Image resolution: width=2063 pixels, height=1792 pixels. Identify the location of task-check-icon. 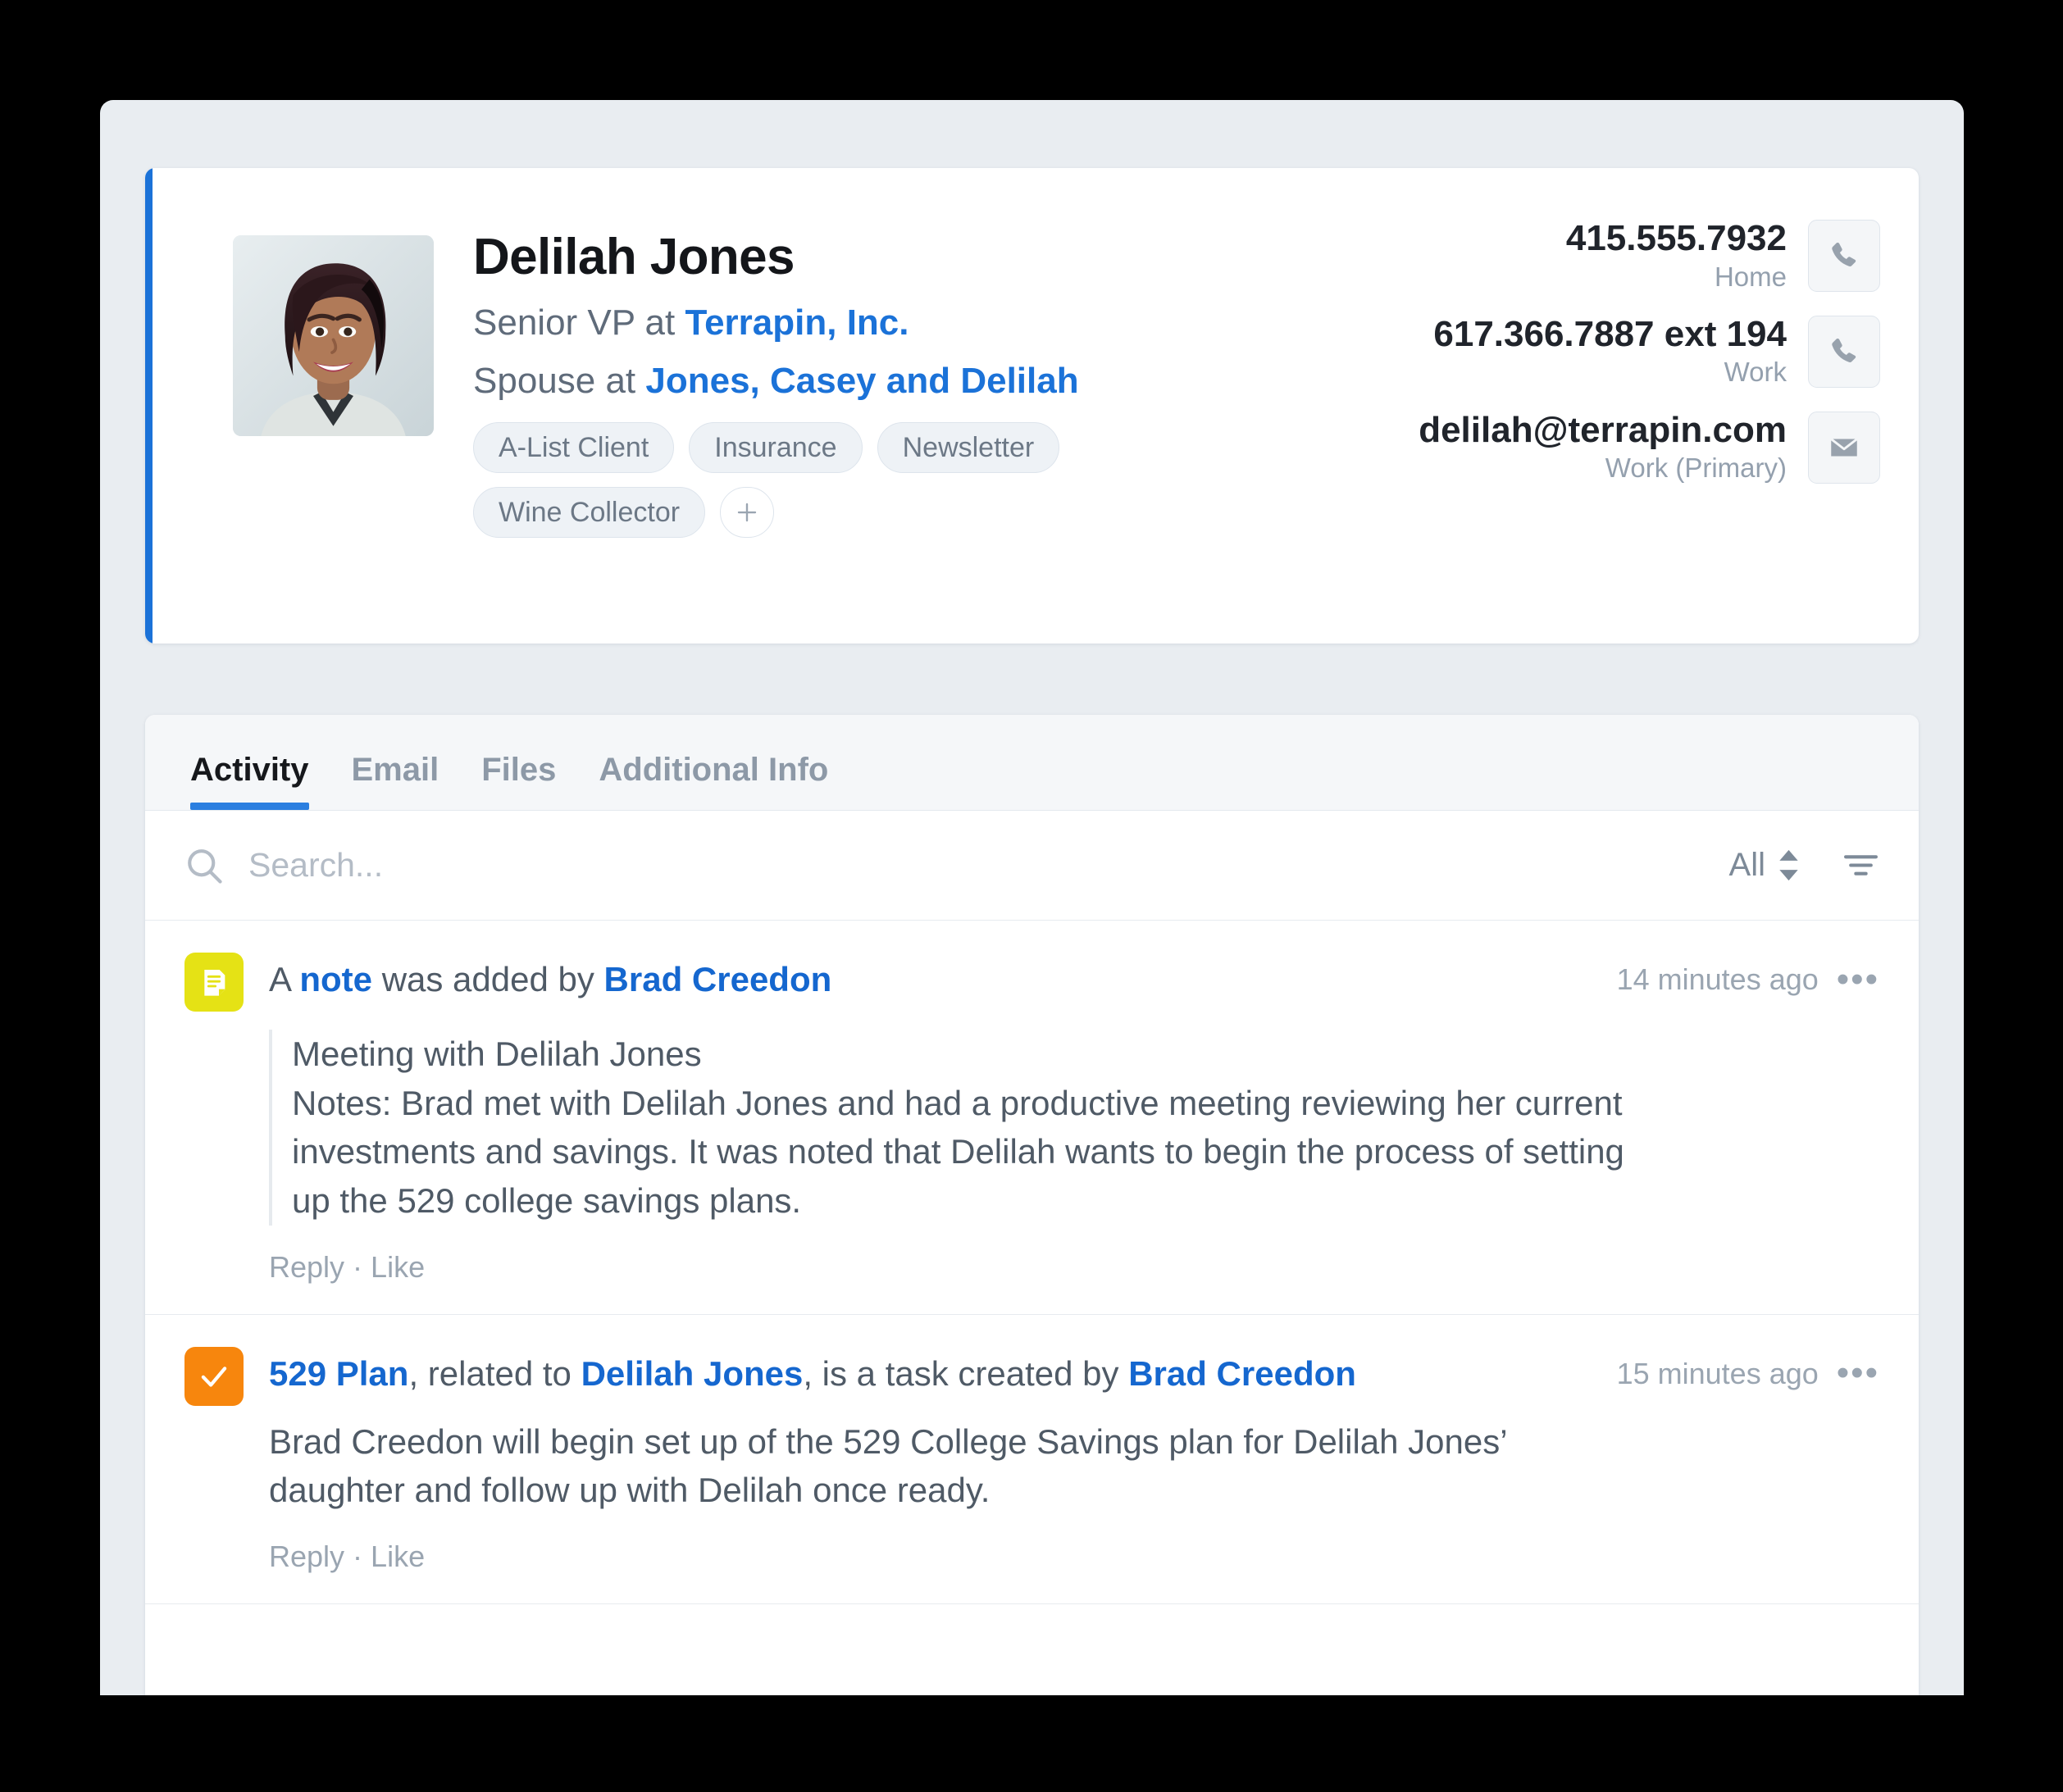
(214, 1376).